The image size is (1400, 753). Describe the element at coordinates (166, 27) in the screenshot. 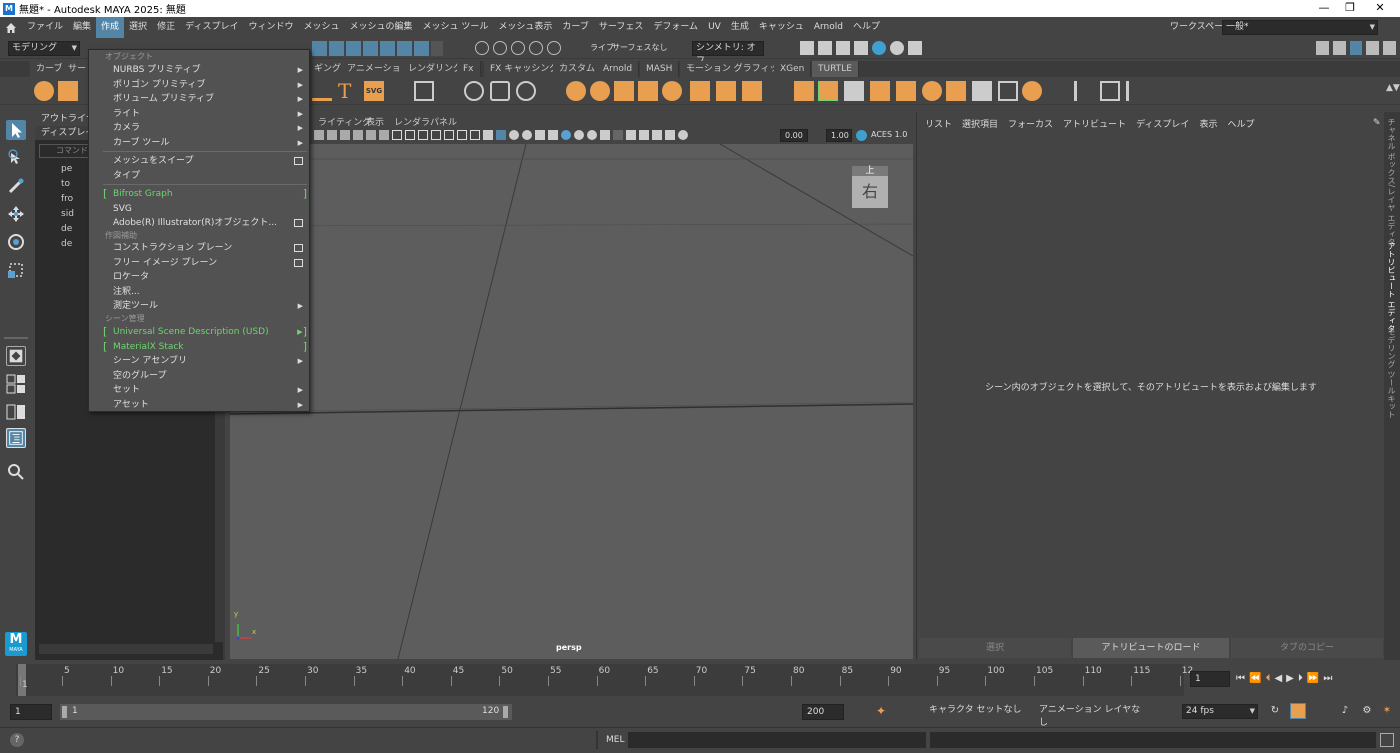

I see `menu-modify: 修正` at that location.